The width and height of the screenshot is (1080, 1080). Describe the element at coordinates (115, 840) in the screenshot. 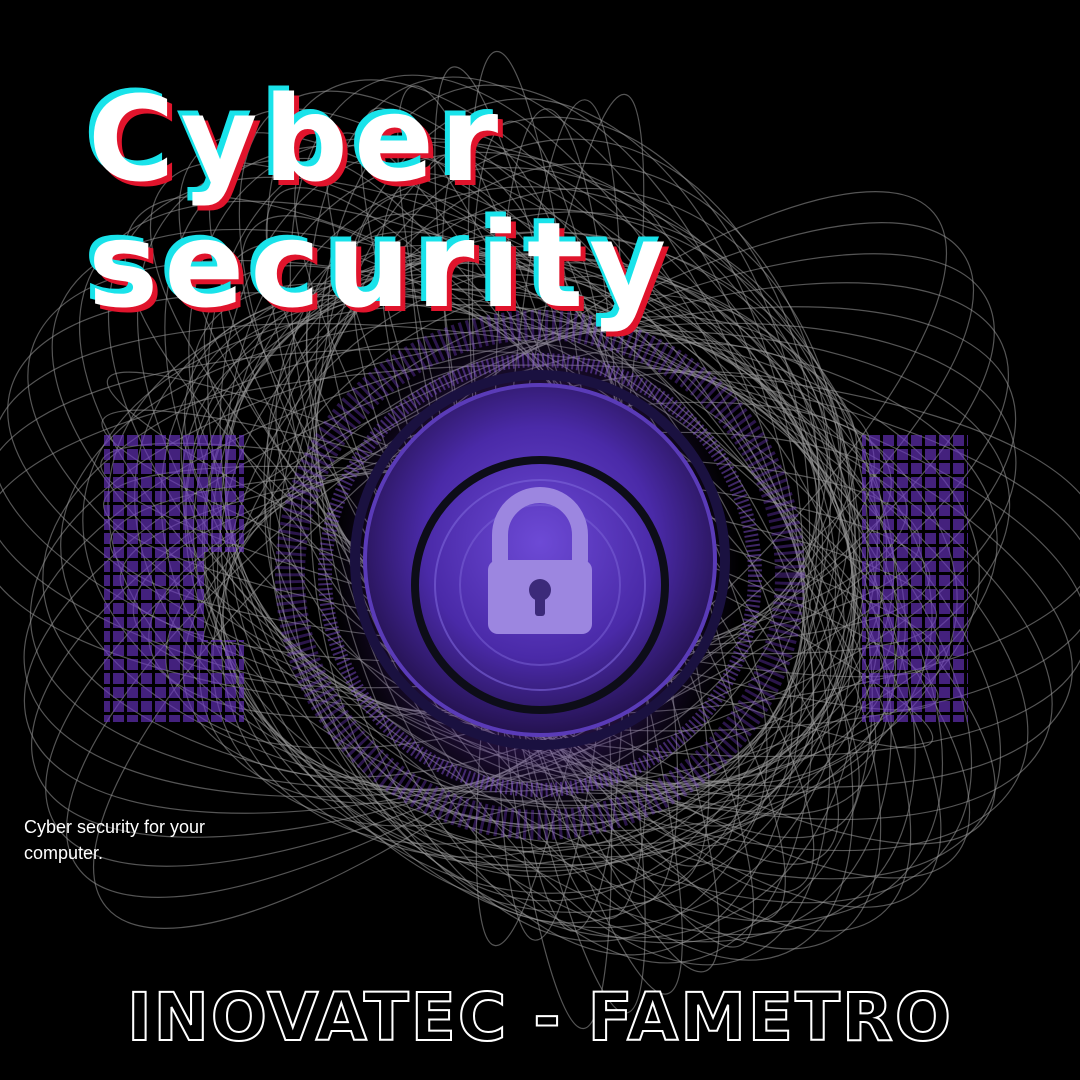

I see `caption-text: Cyber security for your computer.` at that location.